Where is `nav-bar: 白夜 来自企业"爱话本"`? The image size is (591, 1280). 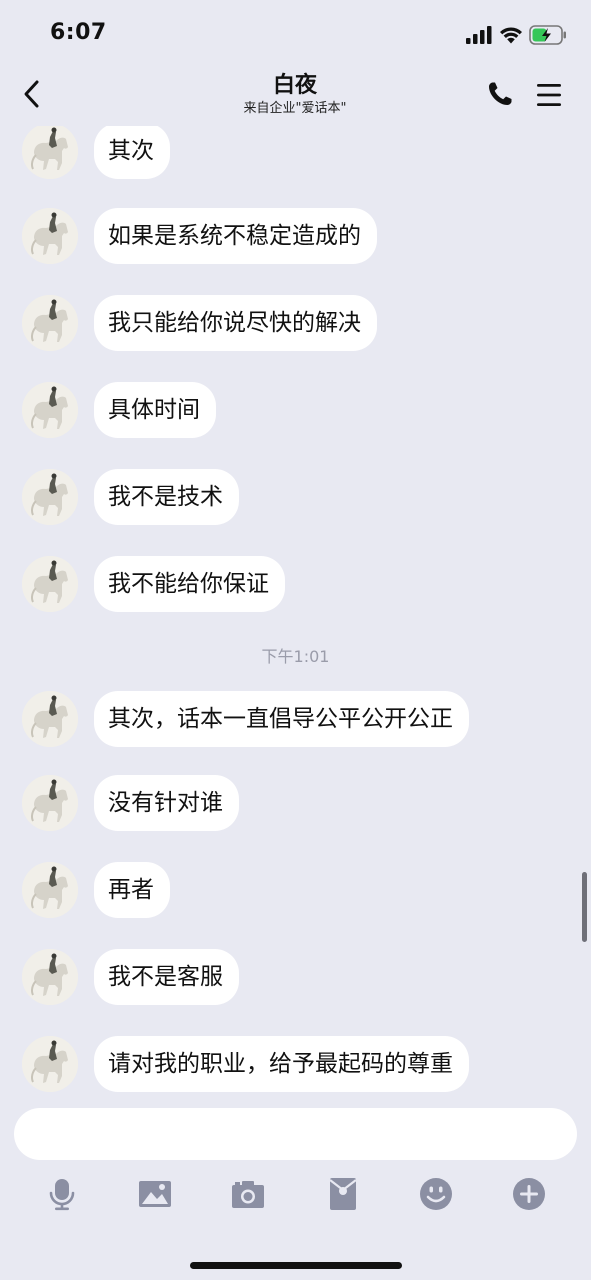
nav-bar: 白夜 来自企业"爱话本" is located at coordinates (295, 96).